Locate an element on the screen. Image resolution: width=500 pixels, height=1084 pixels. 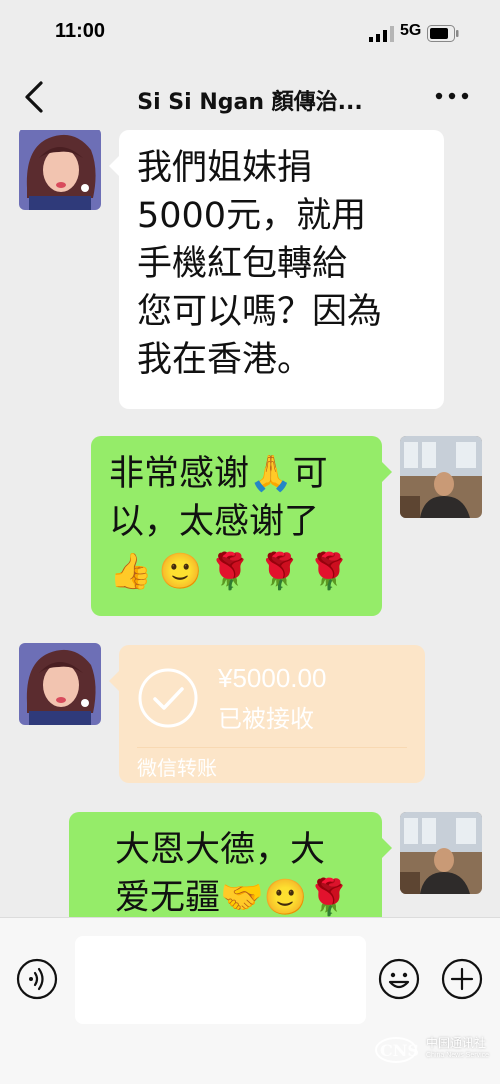
message-text-line: 5000元，就用 is located at coordinates (252, 216).